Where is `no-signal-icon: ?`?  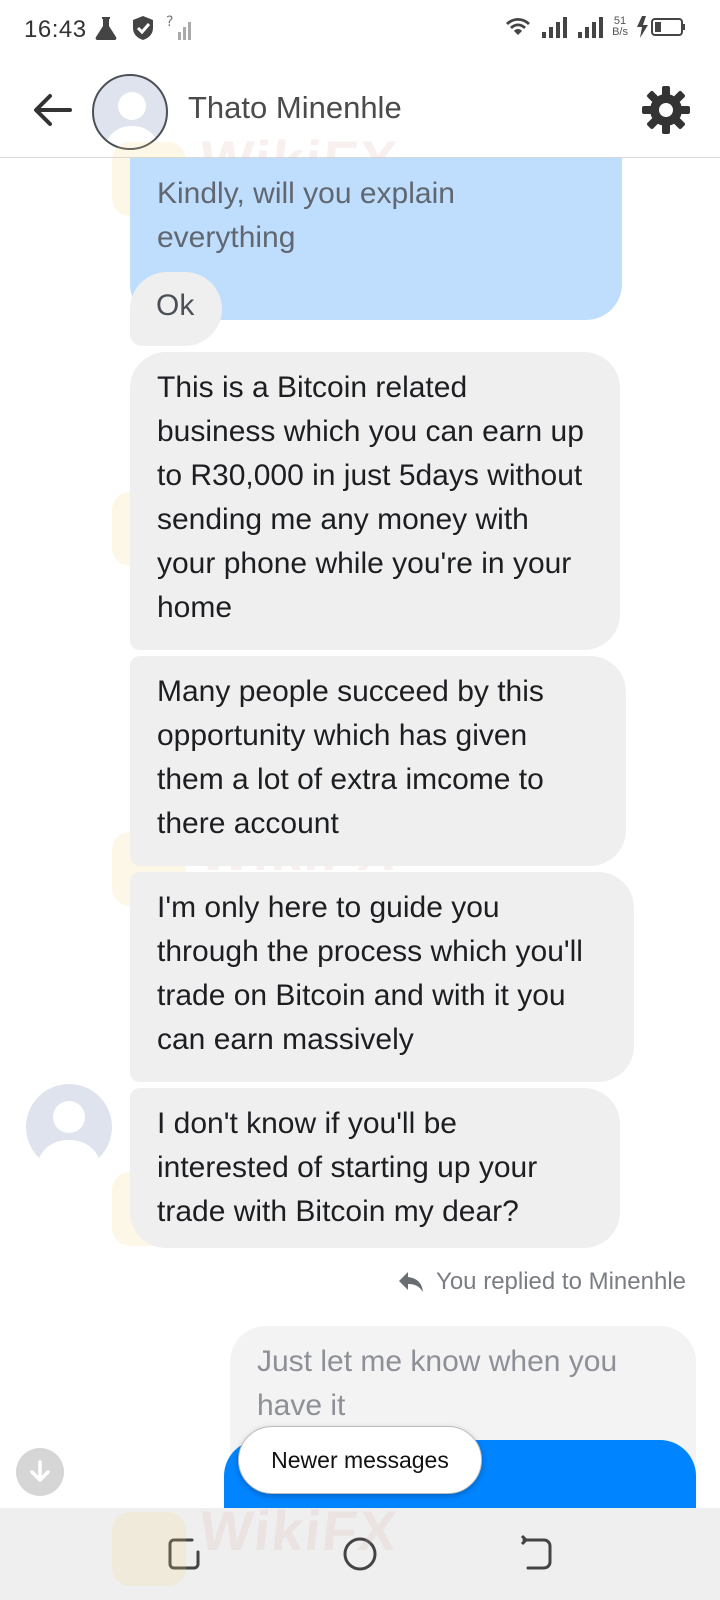 no-signal-icon: ? is located at coordinates (178, 27).